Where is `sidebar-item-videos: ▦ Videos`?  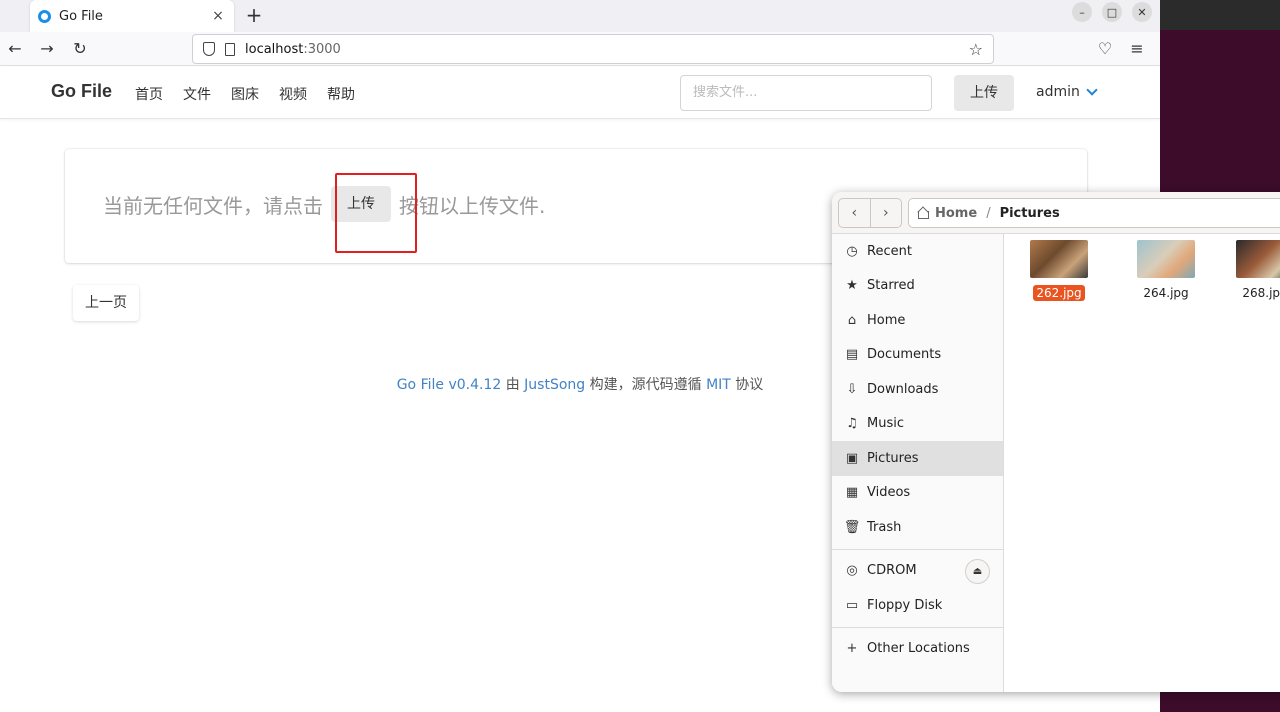
sidebar-item-videos: ▦ Videos is located at coordinates (917, 493).